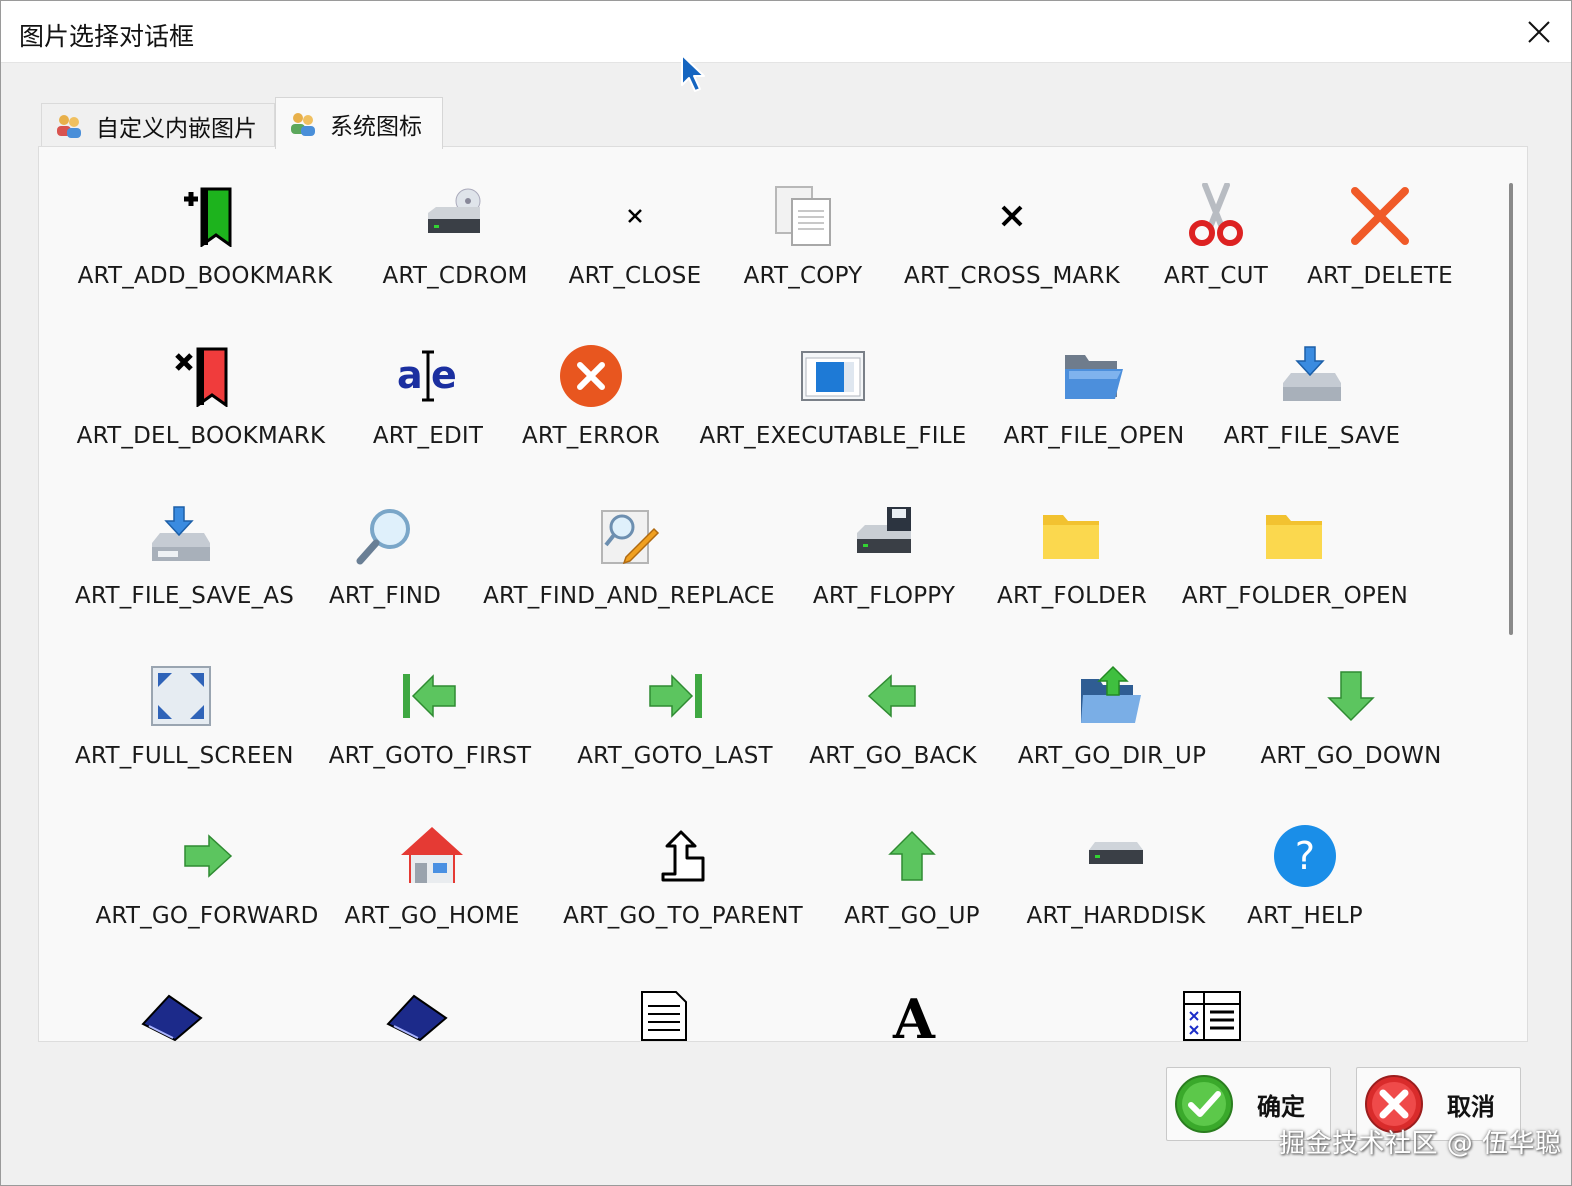 This screenshot has width=1572, height=1186. I want to click on icon-list-item: ART_FIND, so click(385, 547).